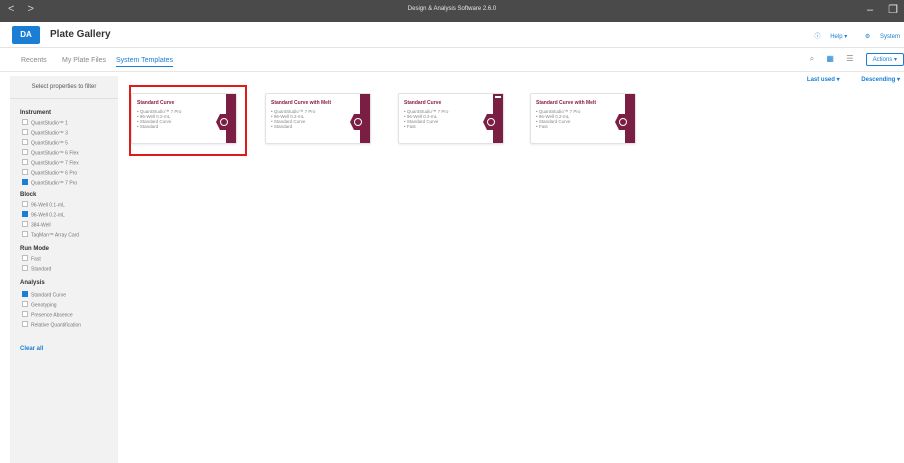 This screenshot has height=463, width=904. Describe the element at coordinates (812, 59) in the screenshot. I see `search-icon: ⌕` at that location.